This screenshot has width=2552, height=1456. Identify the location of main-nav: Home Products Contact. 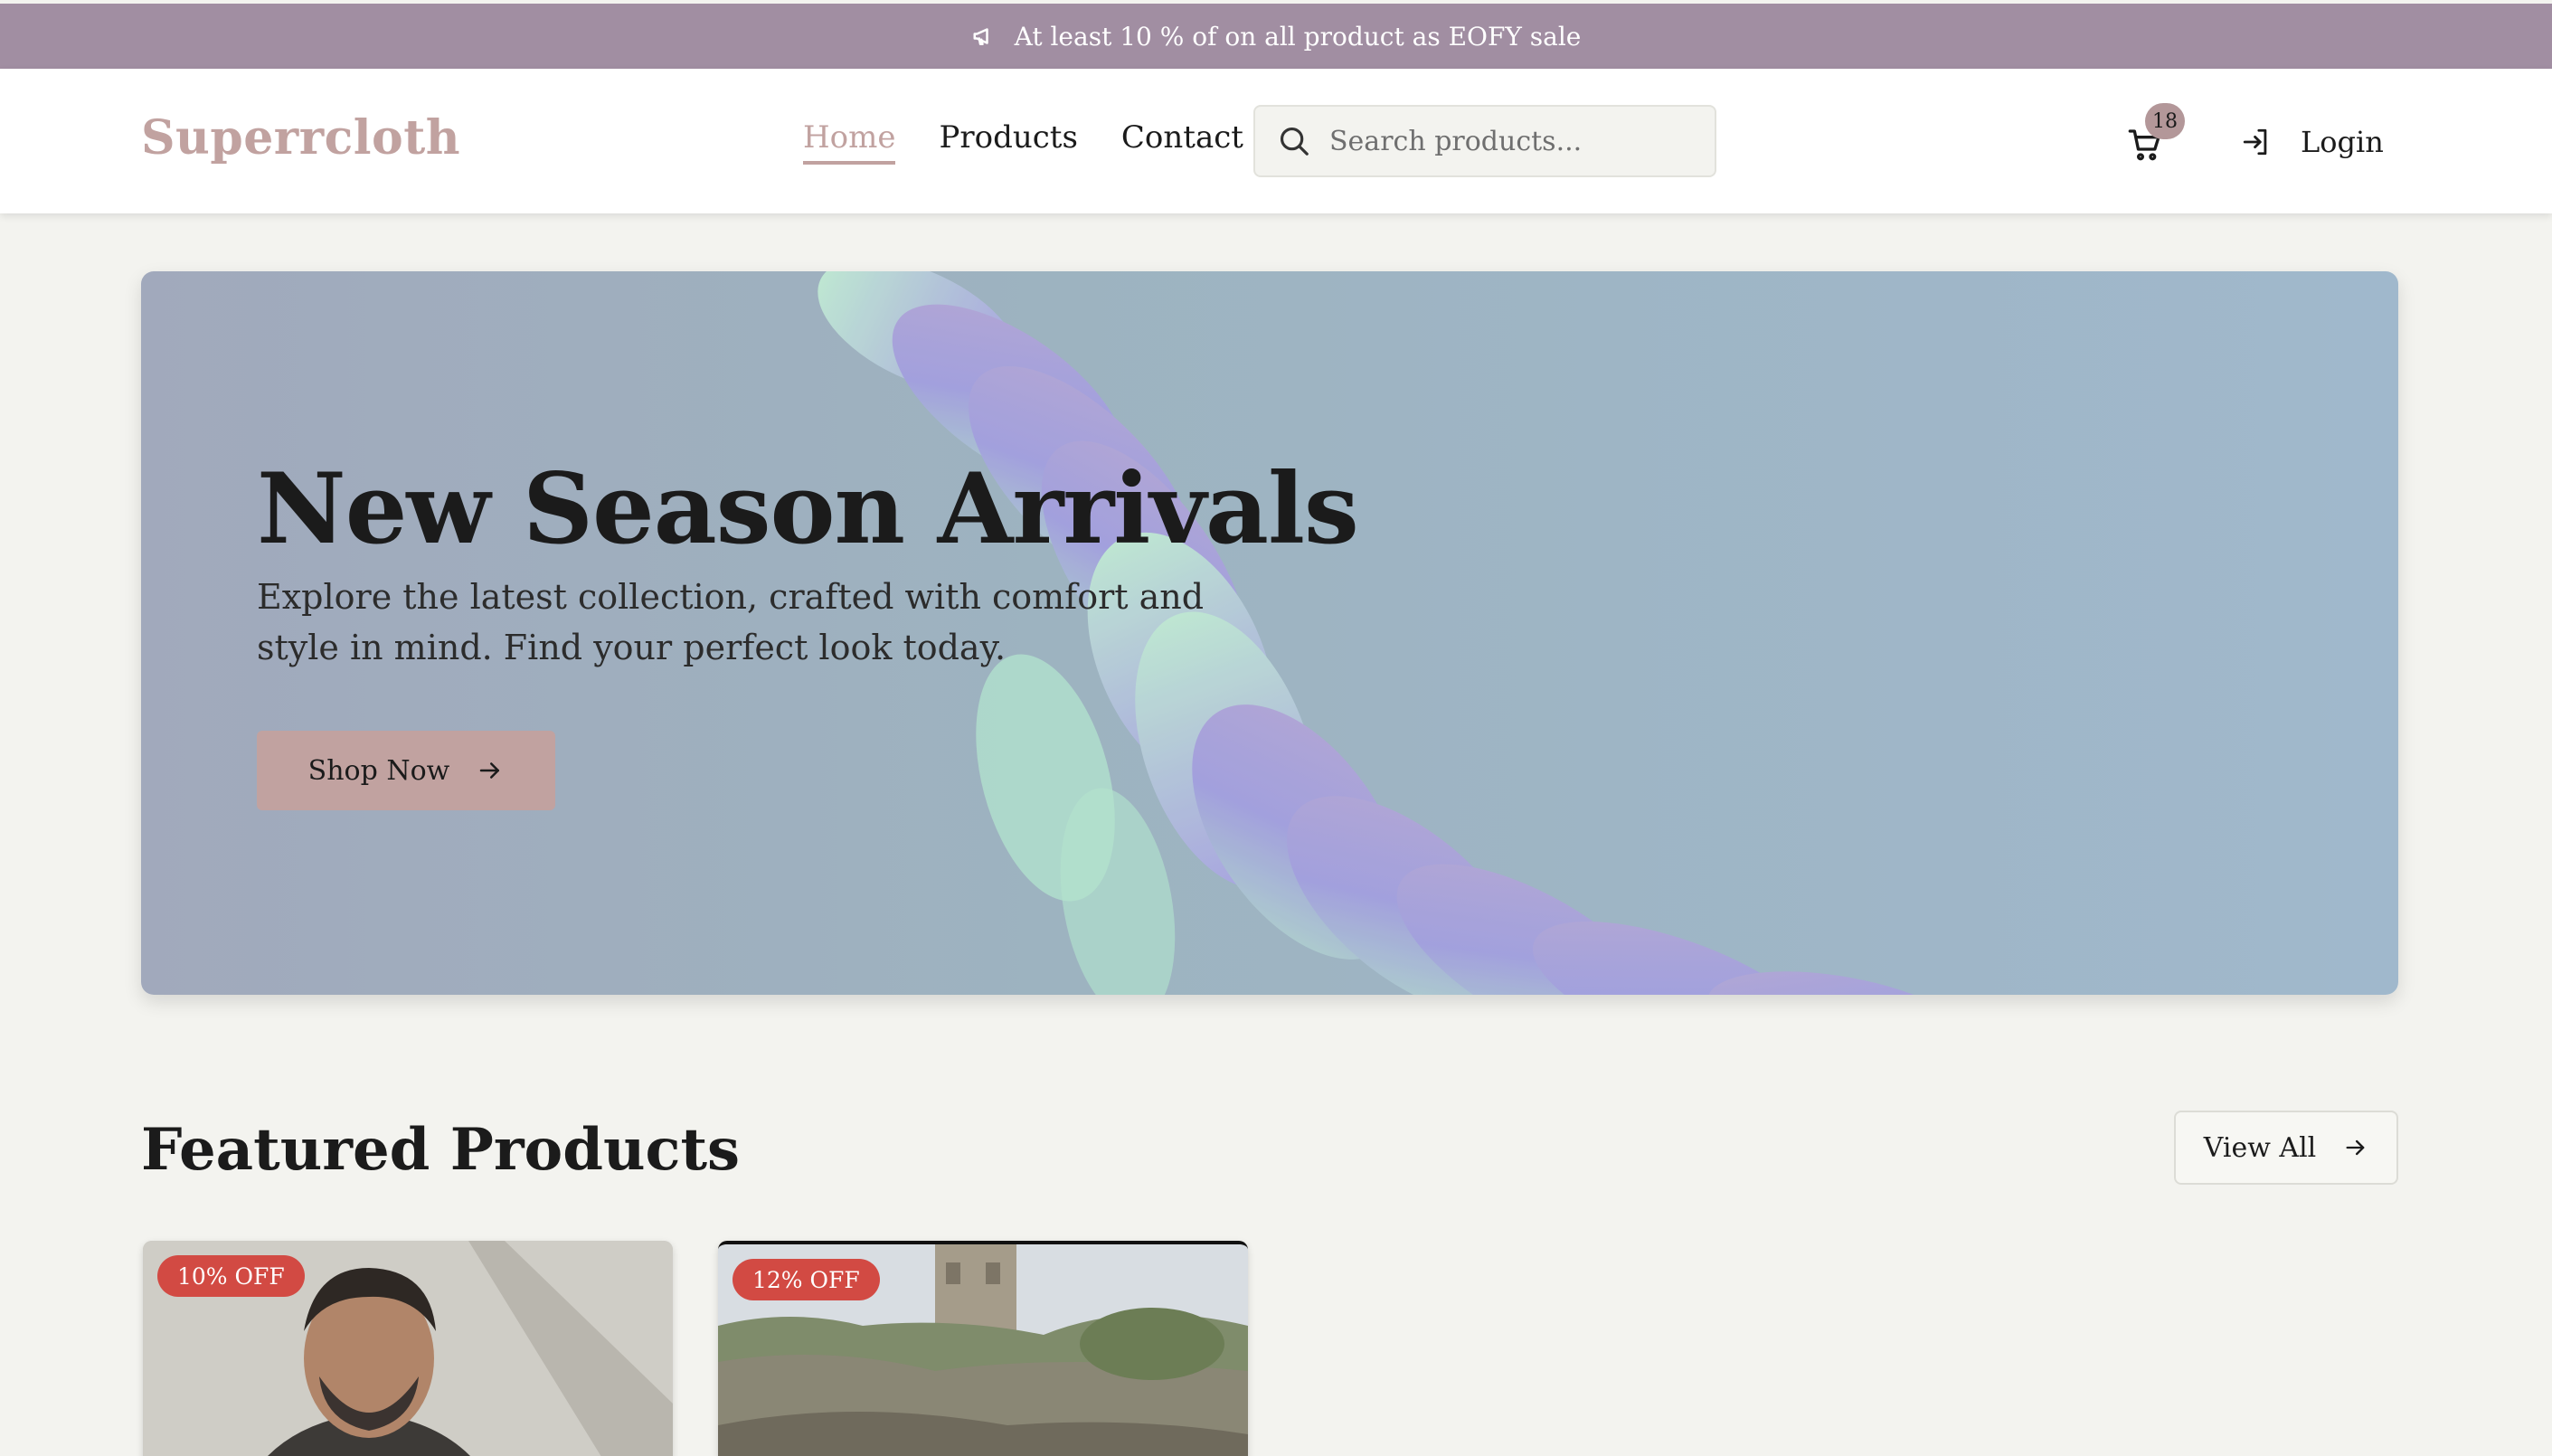
(1023, 142).